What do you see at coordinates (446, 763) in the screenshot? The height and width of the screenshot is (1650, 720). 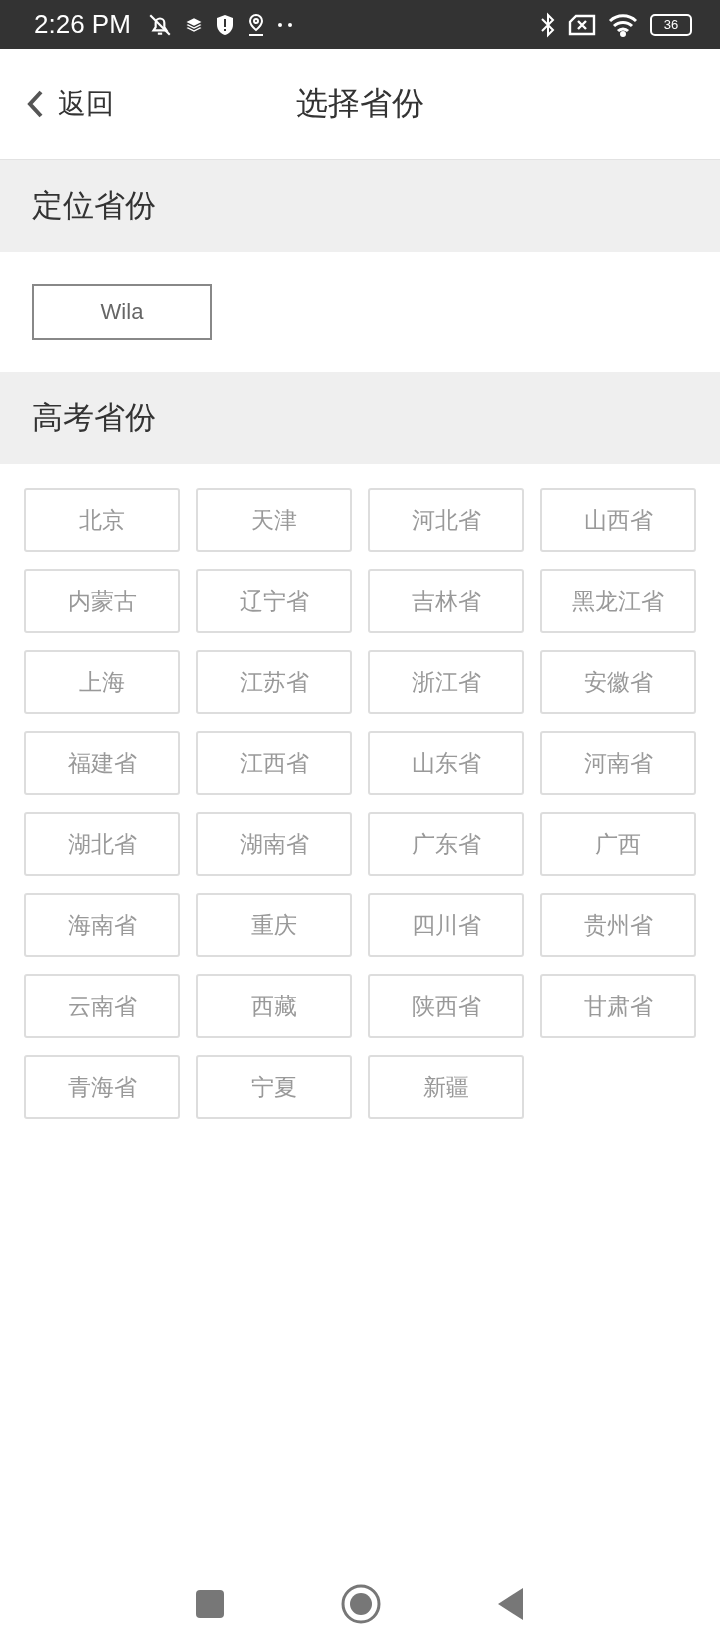 I see `province-button: 山东省` at bounding box center [446, 763].